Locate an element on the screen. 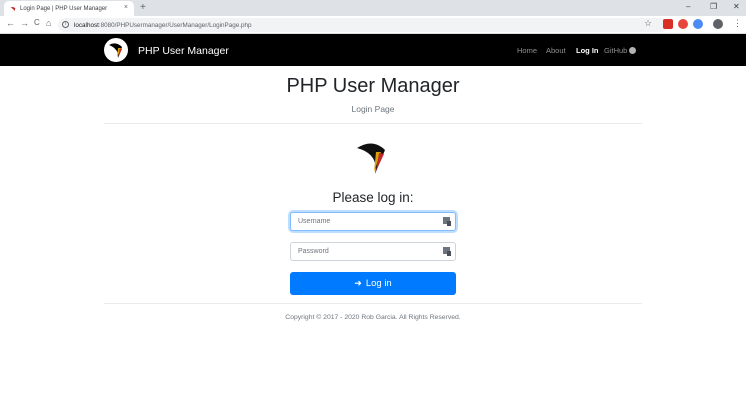 The height and width of the screenshot is (400, 746). app-logo-icon is located at coordinates (371, 158).